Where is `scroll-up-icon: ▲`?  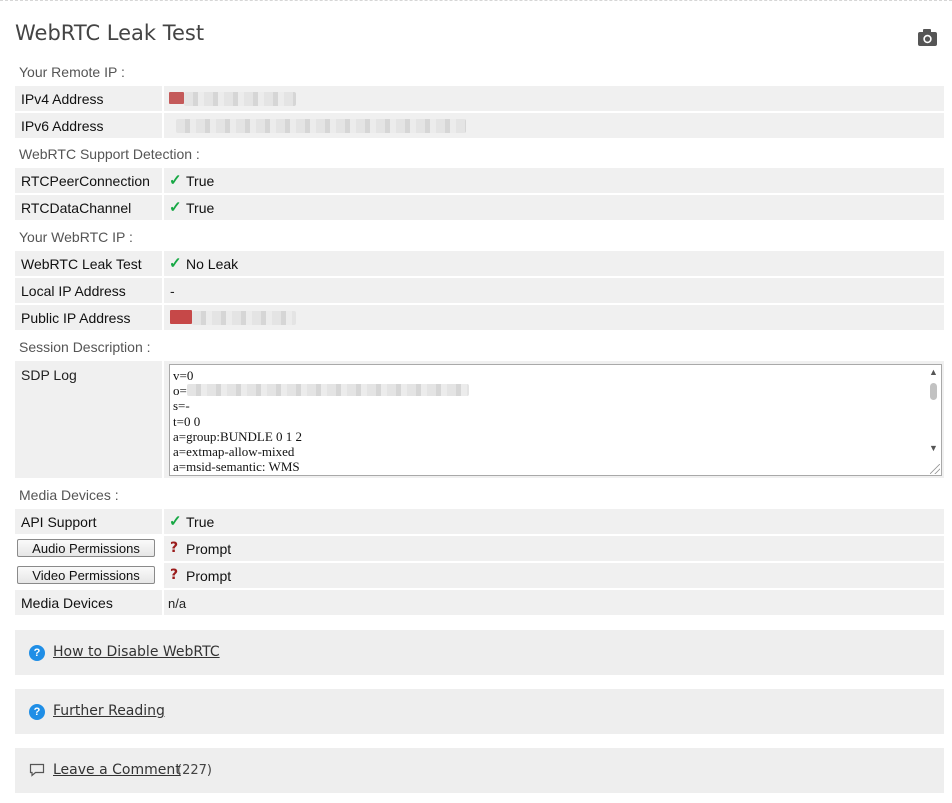
scroll-up-icon: ▲ is located at coordinates (933, 372).